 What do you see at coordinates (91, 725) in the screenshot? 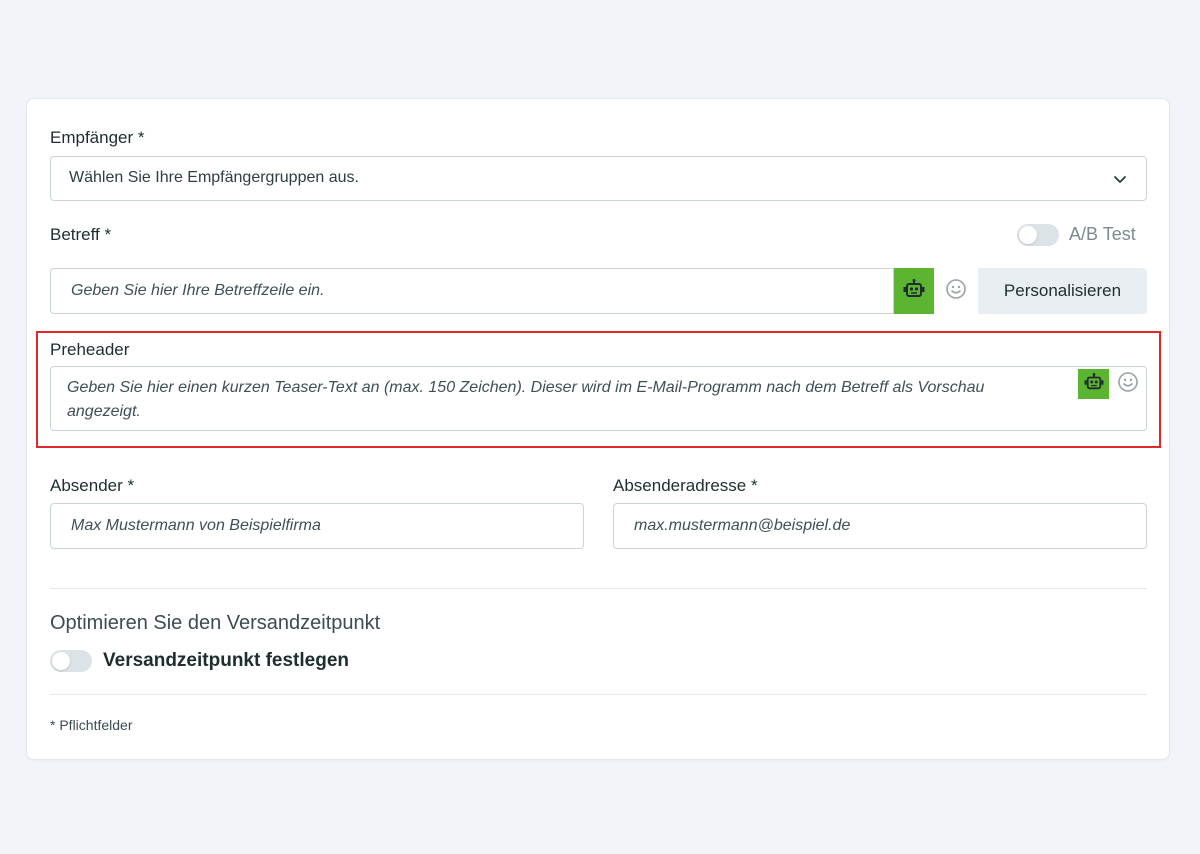
I see `required-note: * Pflichtfelder` at bounding box center [91, 725].